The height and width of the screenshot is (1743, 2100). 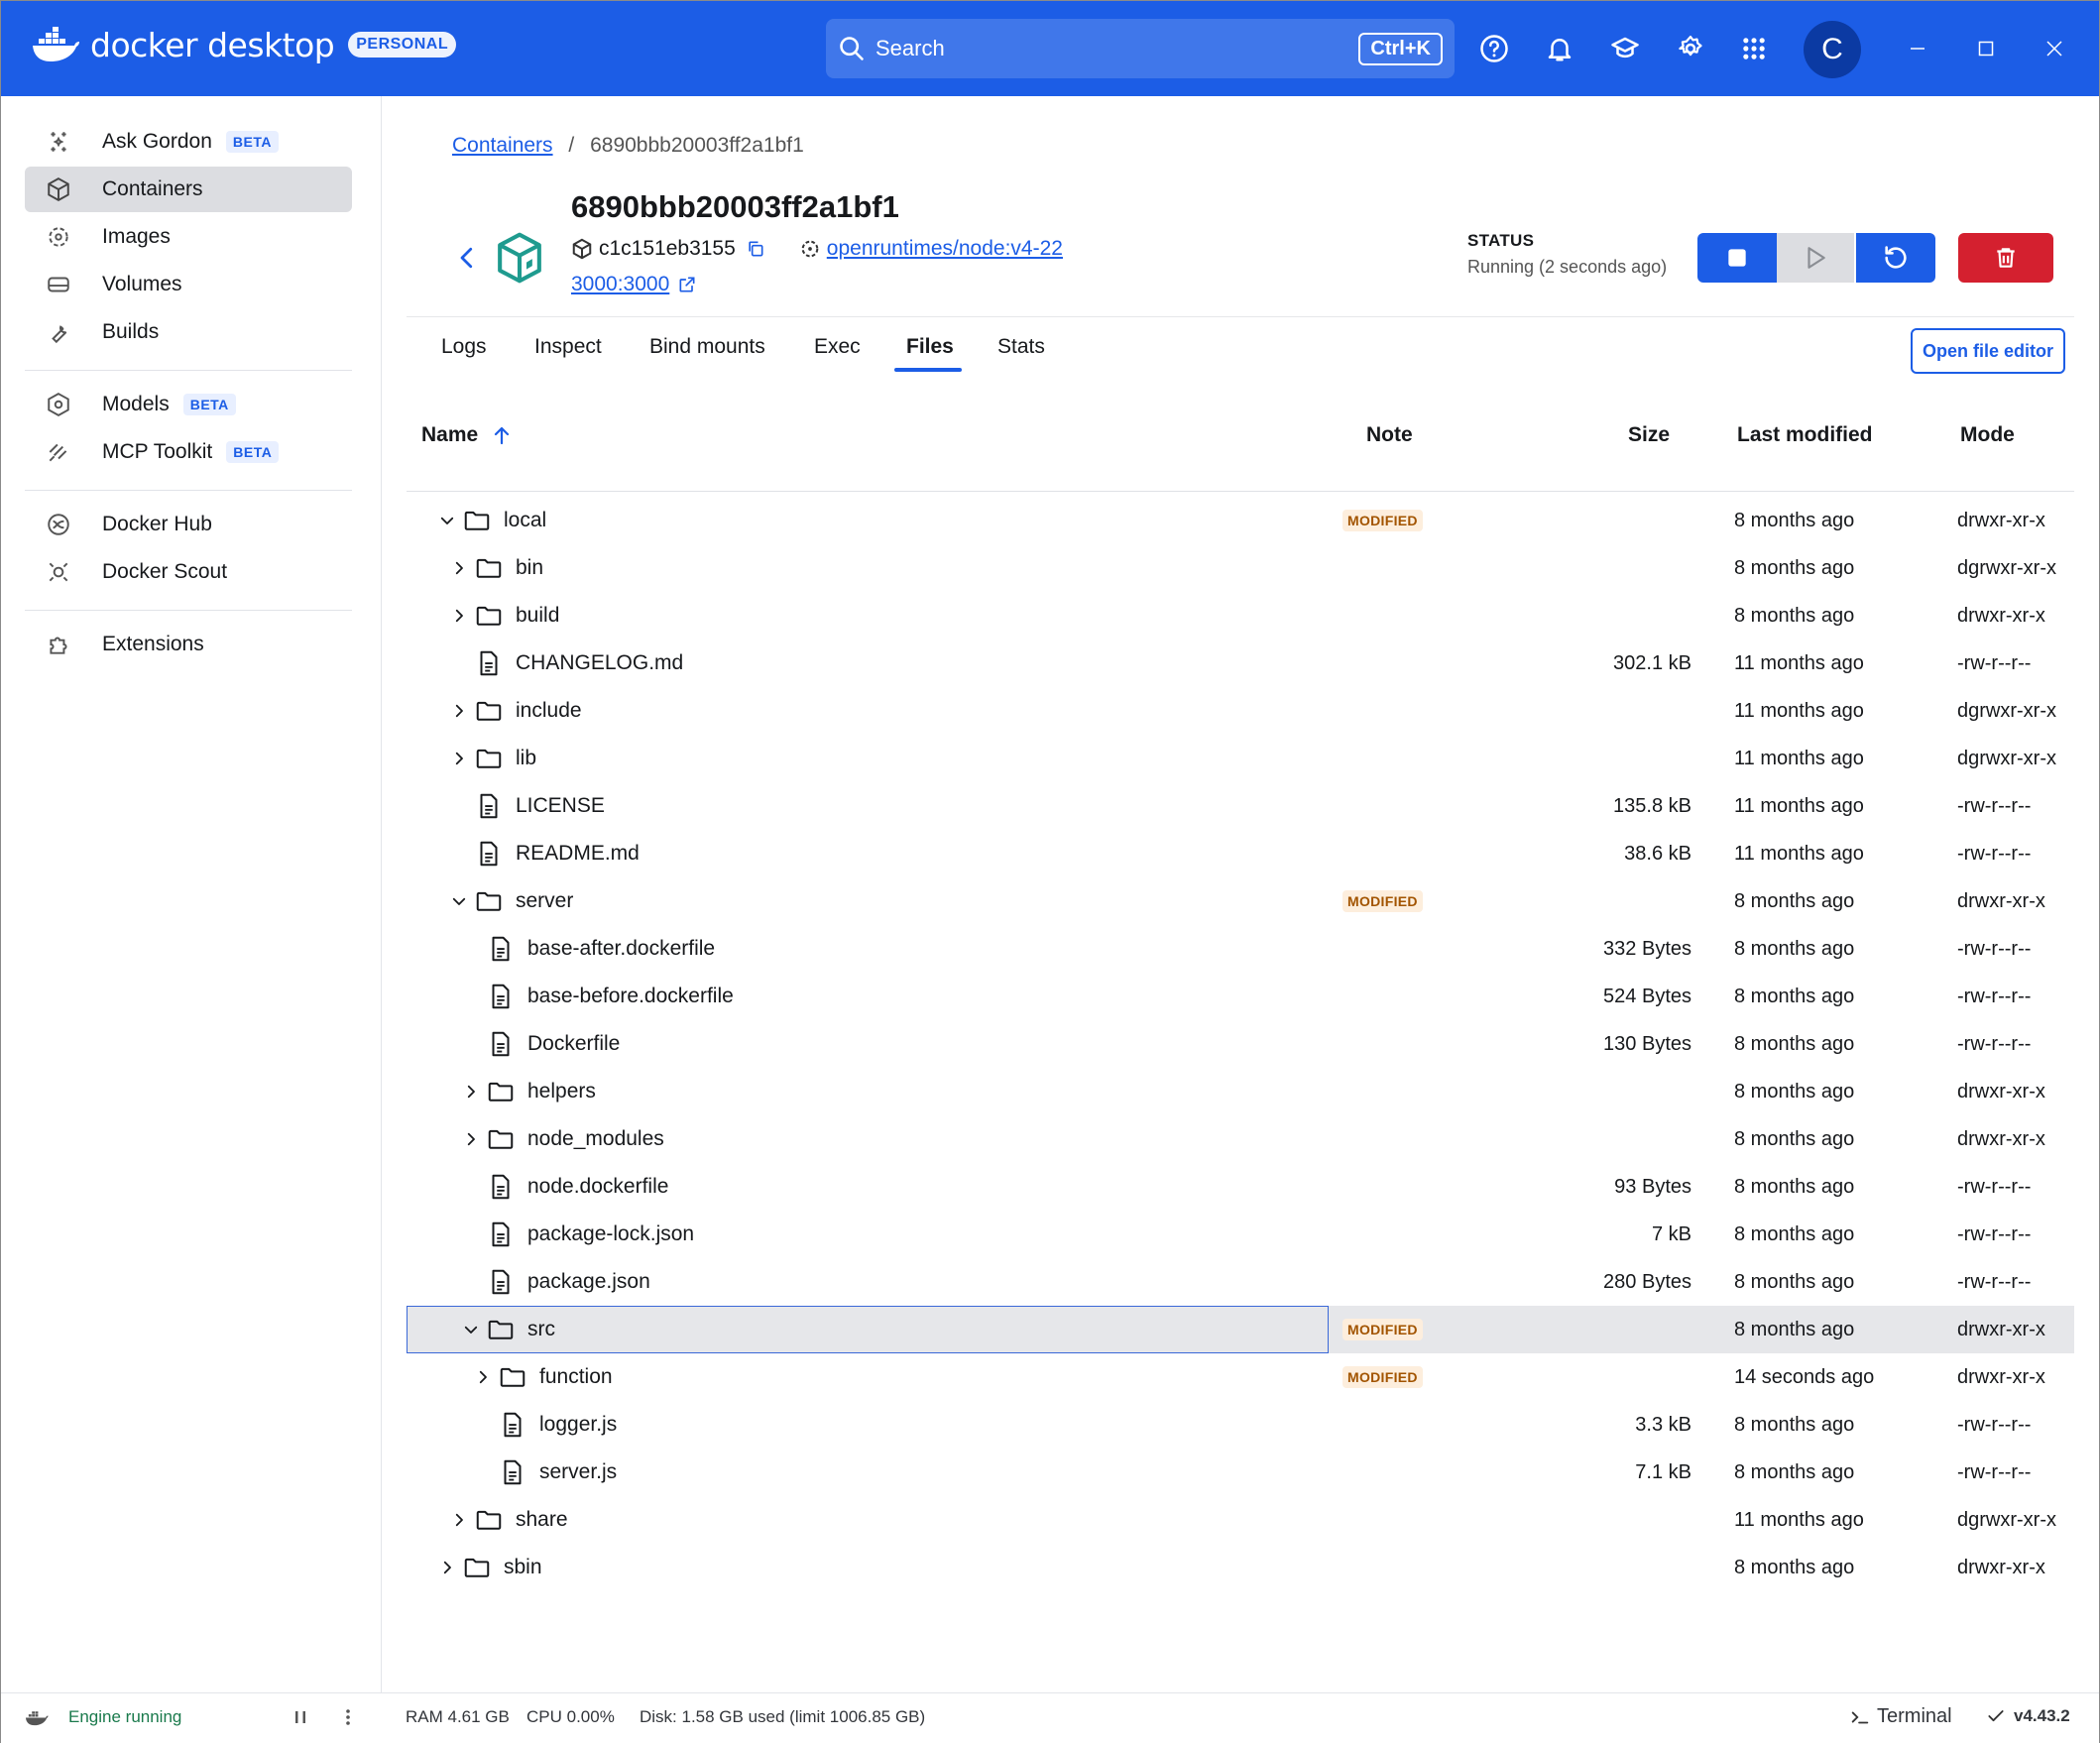 I want to click on sidebar-item-label: Builds, so click(x=131, y=331).